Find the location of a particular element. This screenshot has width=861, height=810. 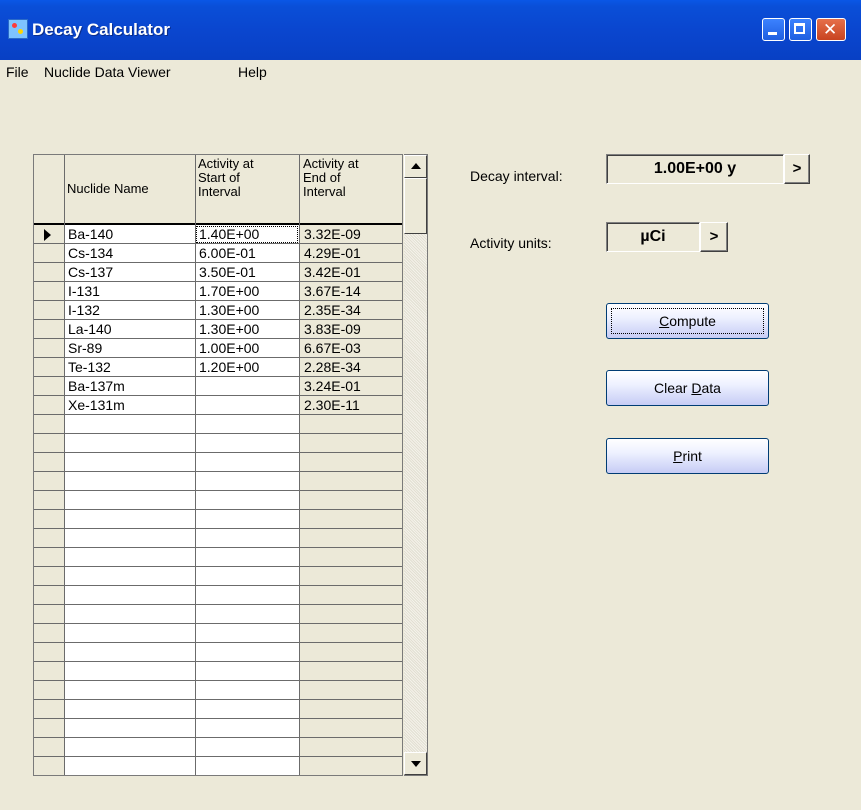

cell-name: La-140 is located at coordinates (88, 329).